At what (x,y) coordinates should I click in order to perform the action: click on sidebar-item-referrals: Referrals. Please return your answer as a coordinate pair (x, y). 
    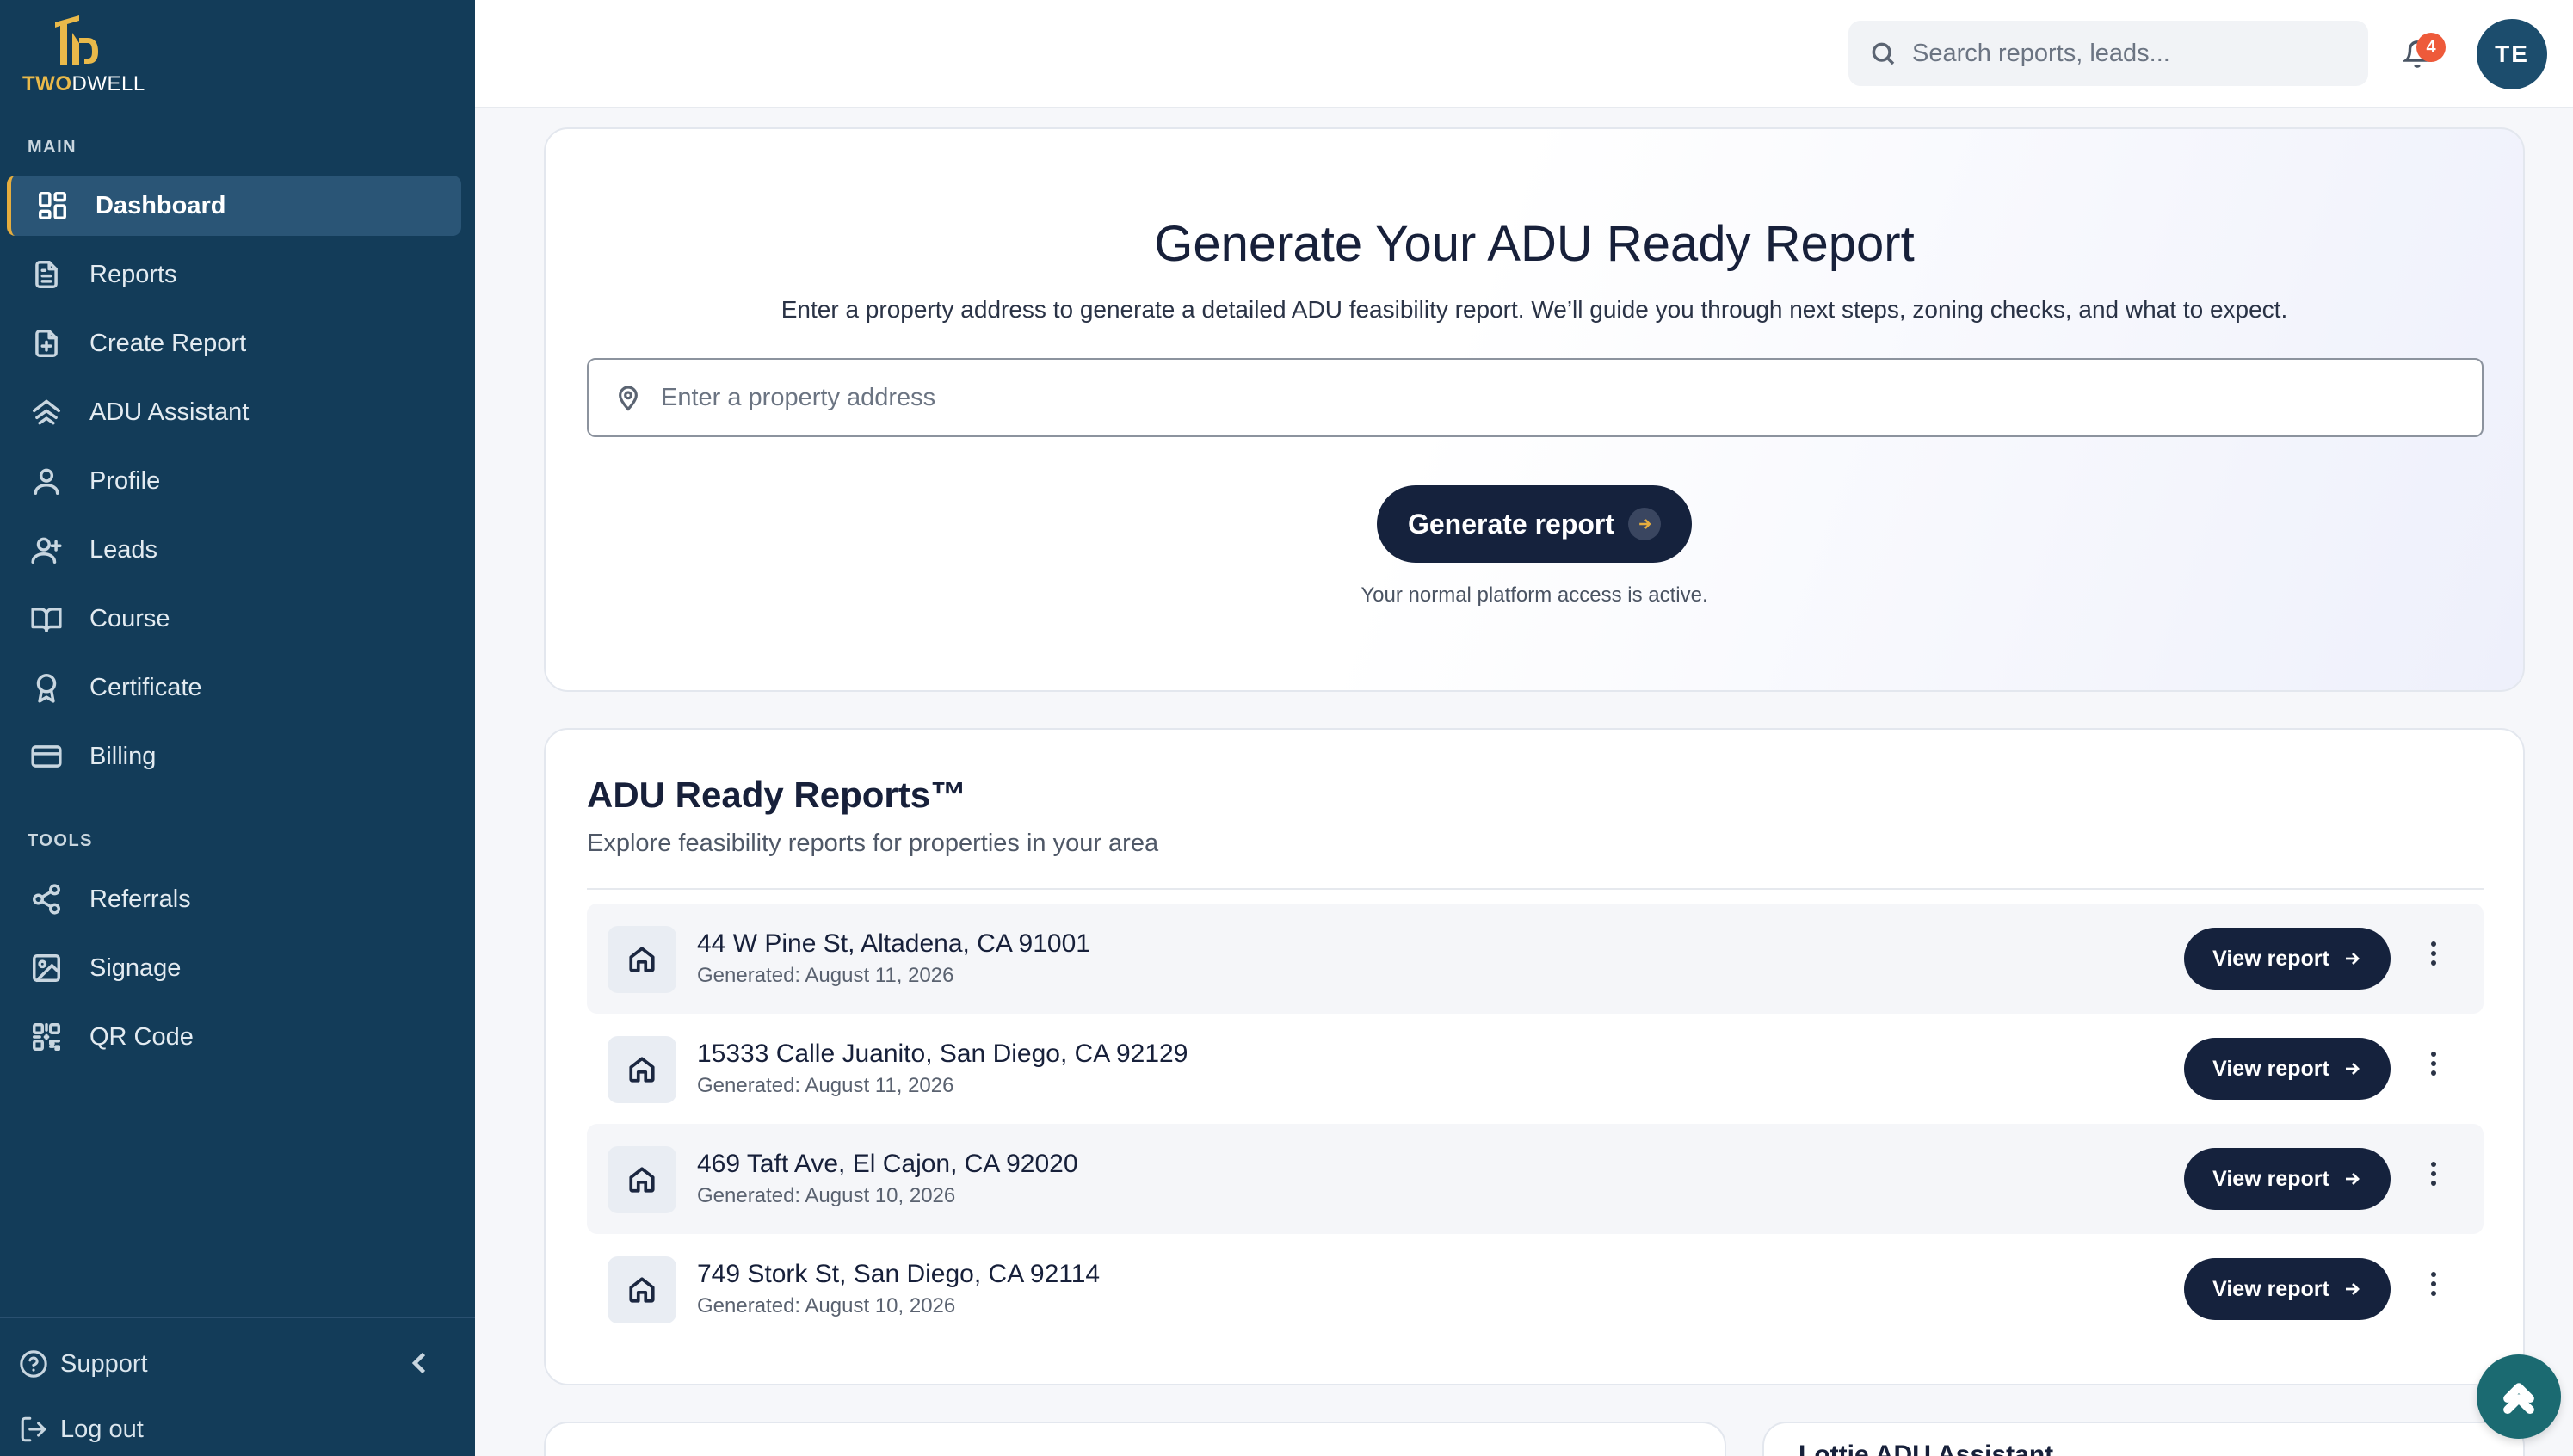
    Looking at the image, I should click on (234, 899).